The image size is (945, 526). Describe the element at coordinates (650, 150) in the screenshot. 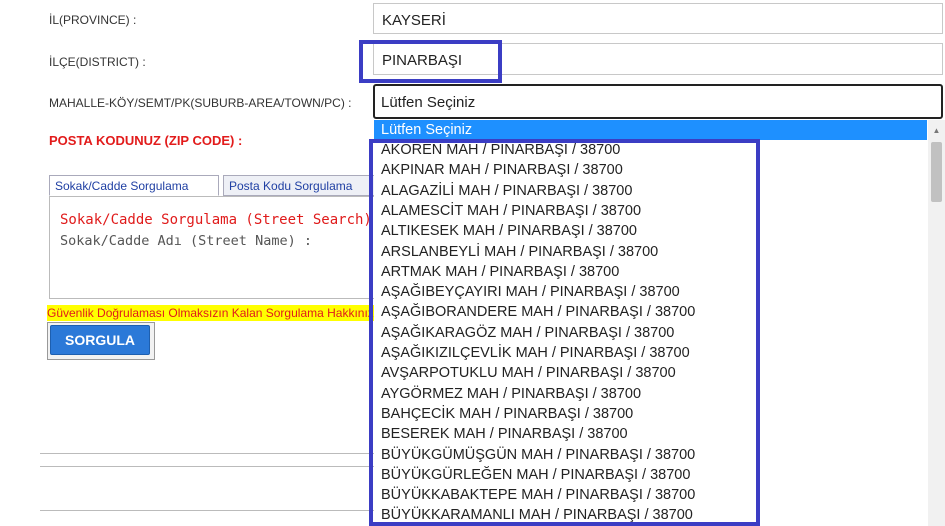

I see `dropdown-option: AKÖREN MAH / PINARBAŞI / 38700` at that location.